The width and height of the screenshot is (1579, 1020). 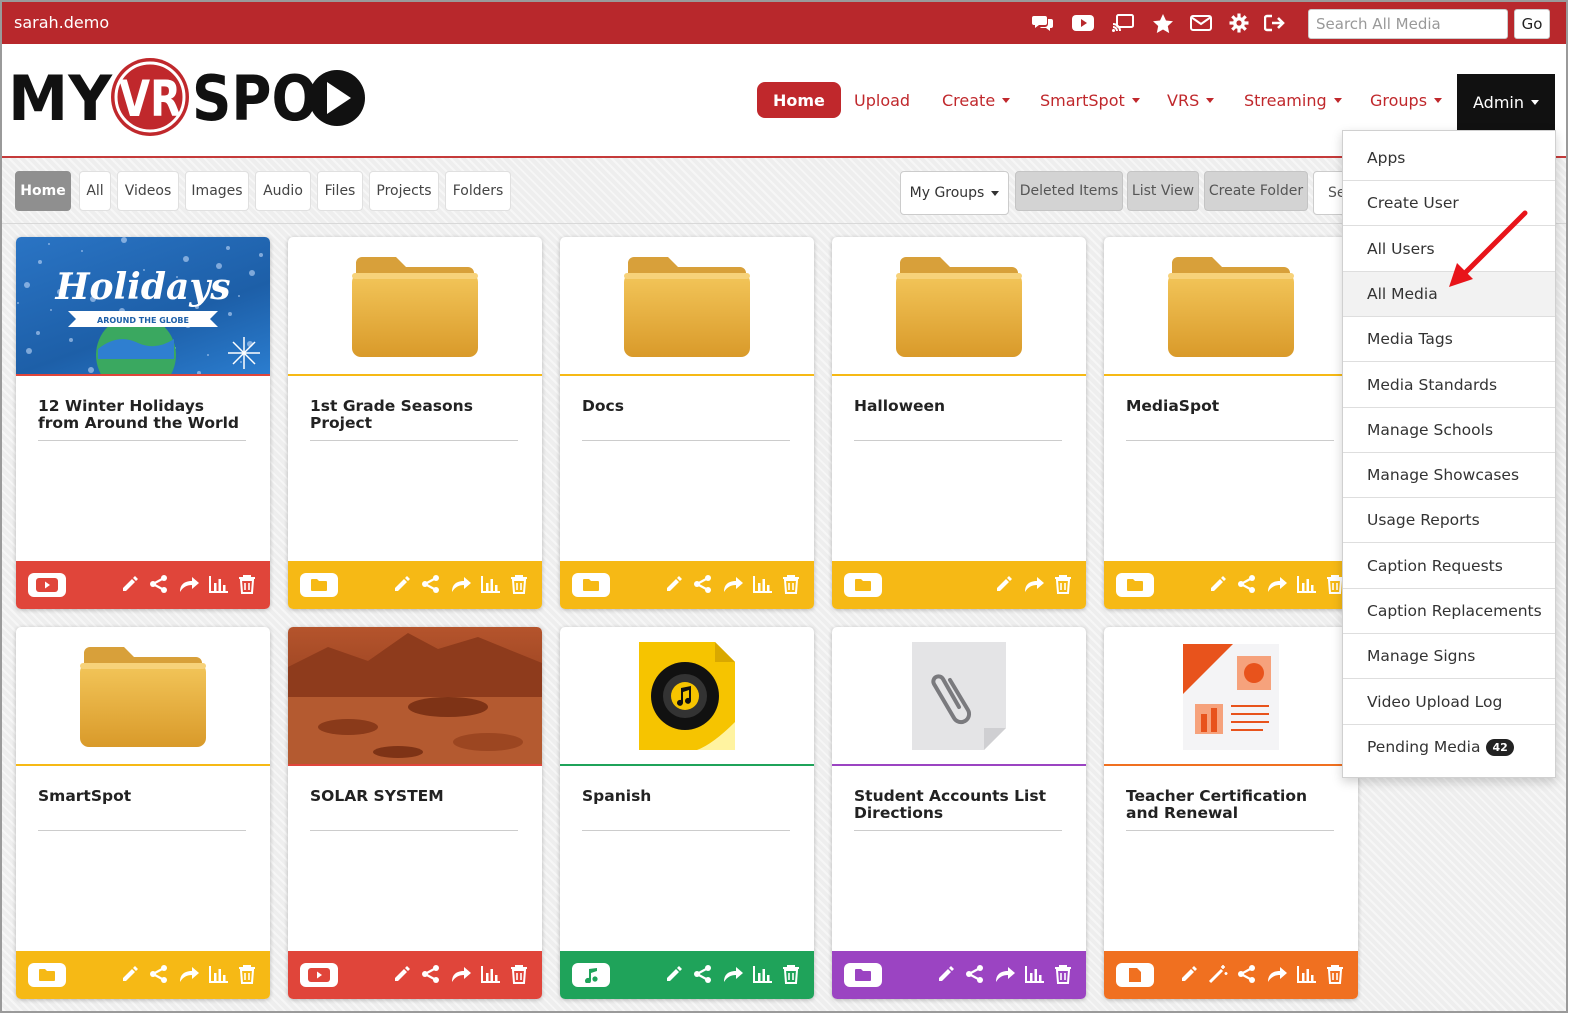 What do you see at coordinates (1532, 24) in the screenshot?
I see `go-button: Go` at bounding box center [1532, 24].